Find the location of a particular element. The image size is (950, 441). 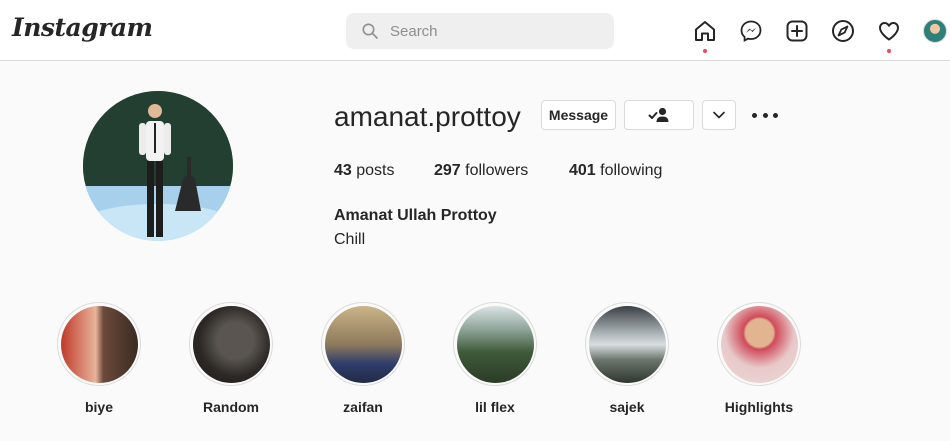

search-icon is located at coordinates (370, 31).